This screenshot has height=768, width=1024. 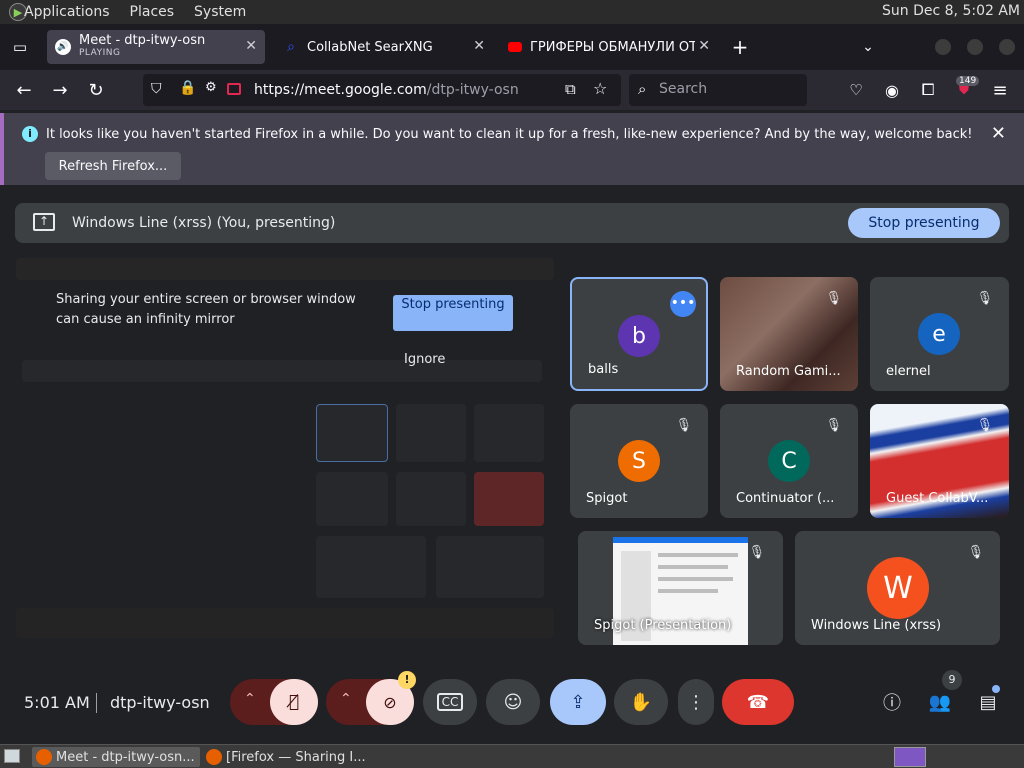 I want to click on avatar: S, so click(x=639, y=461).